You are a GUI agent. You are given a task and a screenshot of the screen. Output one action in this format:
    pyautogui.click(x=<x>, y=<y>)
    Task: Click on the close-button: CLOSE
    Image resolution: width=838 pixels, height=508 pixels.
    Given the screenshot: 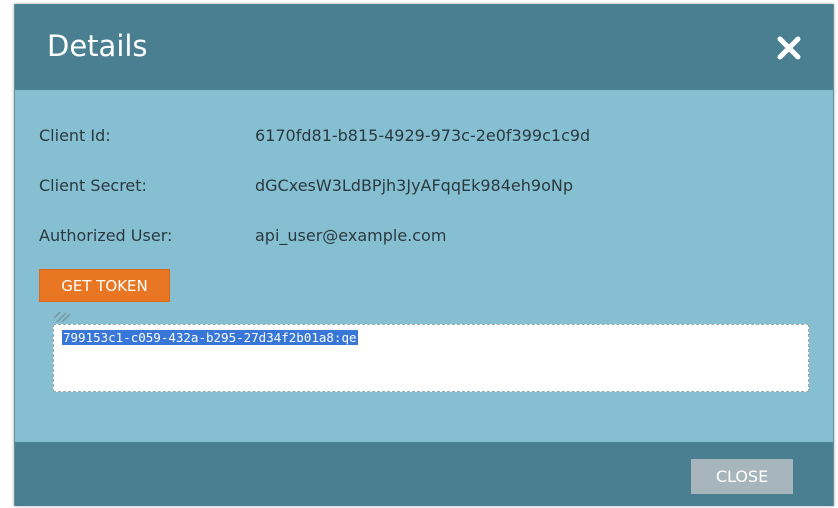 What is the action you would take?
    pyautogui.click(x=742, y=476)
    